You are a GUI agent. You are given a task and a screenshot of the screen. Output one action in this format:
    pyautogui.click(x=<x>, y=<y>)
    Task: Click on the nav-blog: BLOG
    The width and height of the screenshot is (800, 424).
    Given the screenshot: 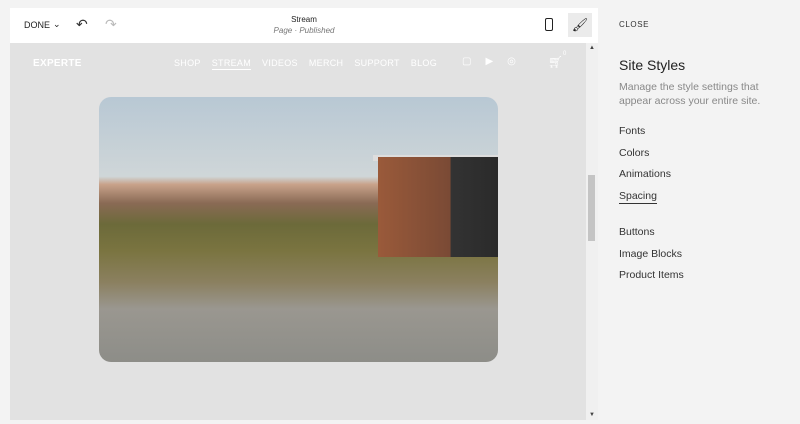 What is the action you would take?
    pyautogui.click(x=424, y=64)
    